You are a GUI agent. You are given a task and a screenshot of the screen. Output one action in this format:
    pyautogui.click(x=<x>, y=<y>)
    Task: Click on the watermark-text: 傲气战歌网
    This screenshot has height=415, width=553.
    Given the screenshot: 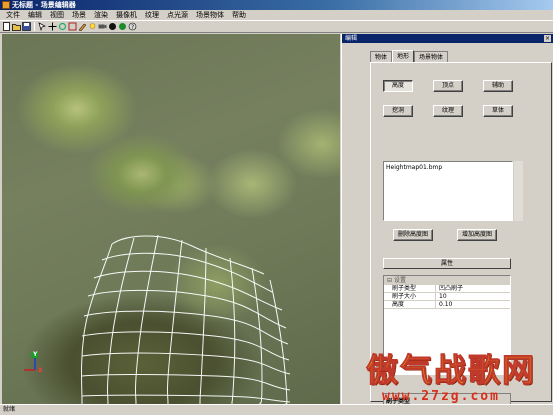 What is the action you would take?
    pyautogui.click(x=451, y=370)
    